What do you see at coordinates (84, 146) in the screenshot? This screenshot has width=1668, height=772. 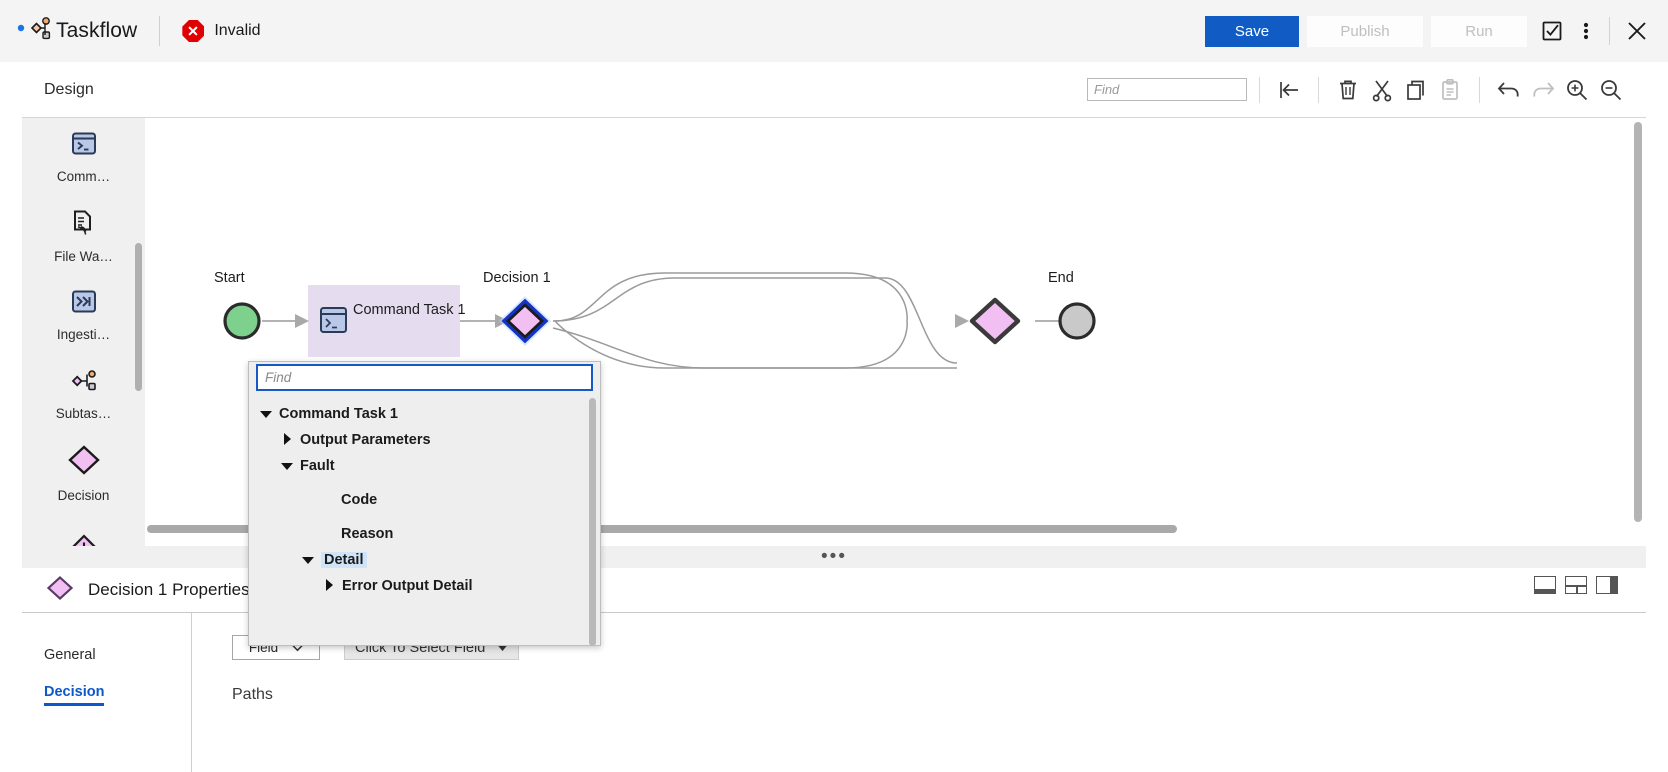 I see `command-task-icon` at bounding box center [84, 146].